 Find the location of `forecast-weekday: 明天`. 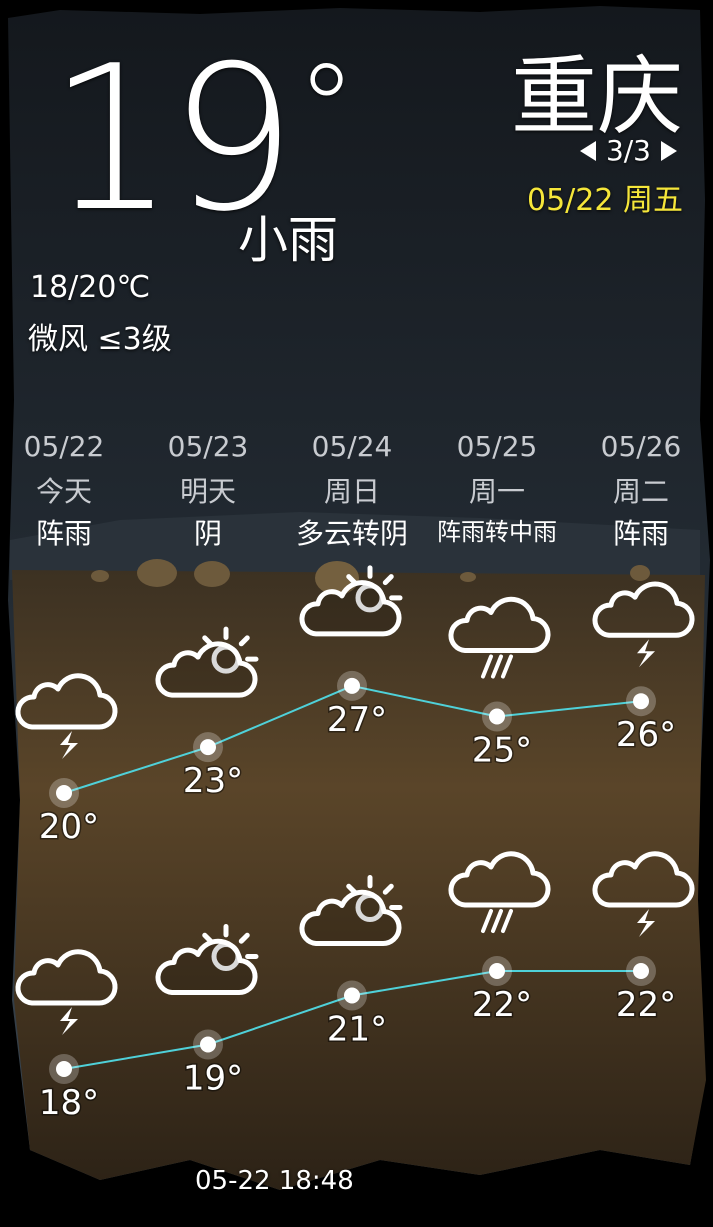

forecast-weekday: 明天 is located at coordinates (207, 491).